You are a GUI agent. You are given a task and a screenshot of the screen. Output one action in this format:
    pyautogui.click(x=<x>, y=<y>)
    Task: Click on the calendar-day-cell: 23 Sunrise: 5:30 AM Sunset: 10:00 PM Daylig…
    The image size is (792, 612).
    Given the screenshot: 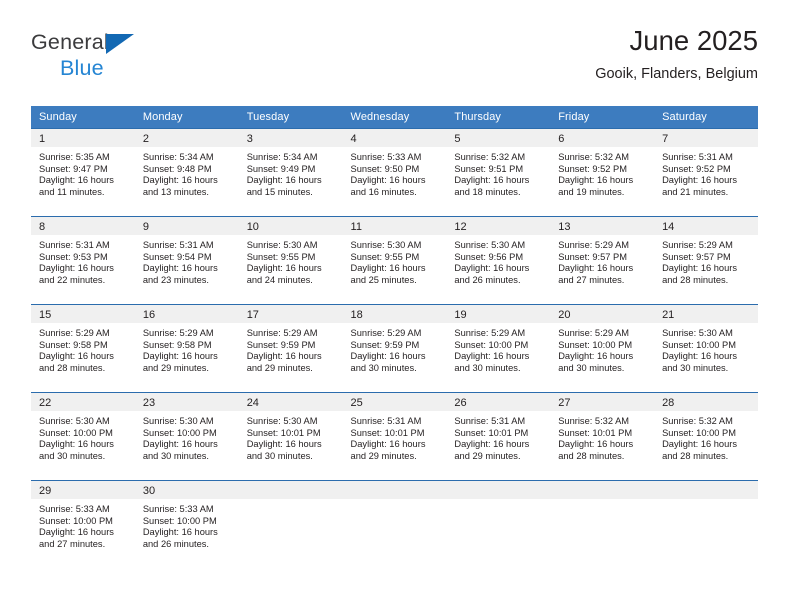 What is the action you would take?
    pyautogui.click(x=186, y=436)
    